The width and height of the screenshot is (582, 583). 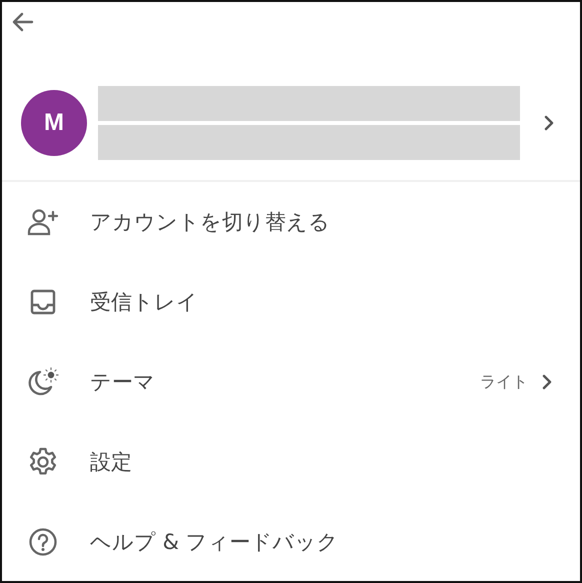 I want to click on back-arrow-icon, so click(x=23, y=22).